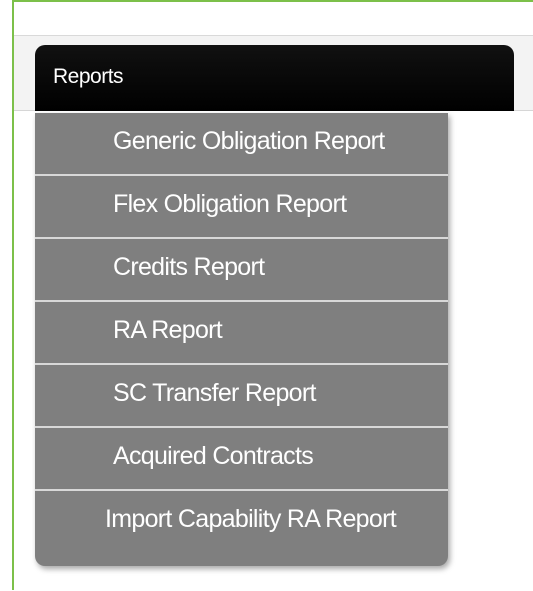 The height and width of the screenshot is (591, 533). What do you see at coordinates (241, 396) in the screenshot?
I see `menu-item-sc-transfer-report: SC Transfer Report` at bounding box center [241, 396].